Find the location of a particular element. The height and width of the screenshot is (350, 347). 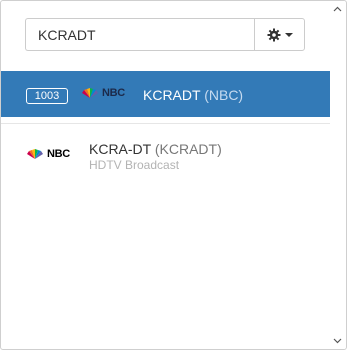

result-description: HDTV Broadcast is located at coordinates (134, 165).